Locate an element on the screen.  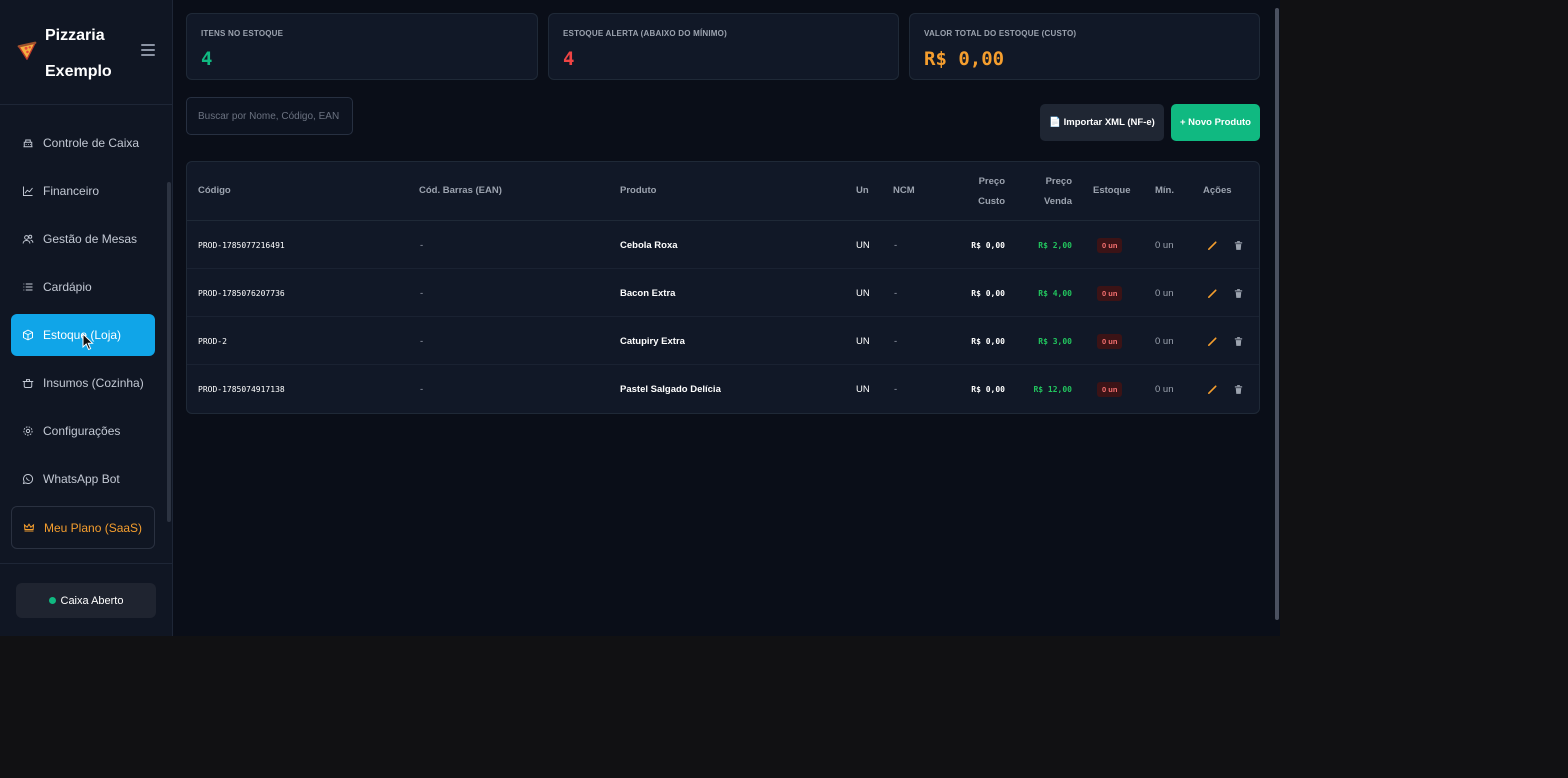
hamburger-menu-icon is located at coordinates (148, 50).